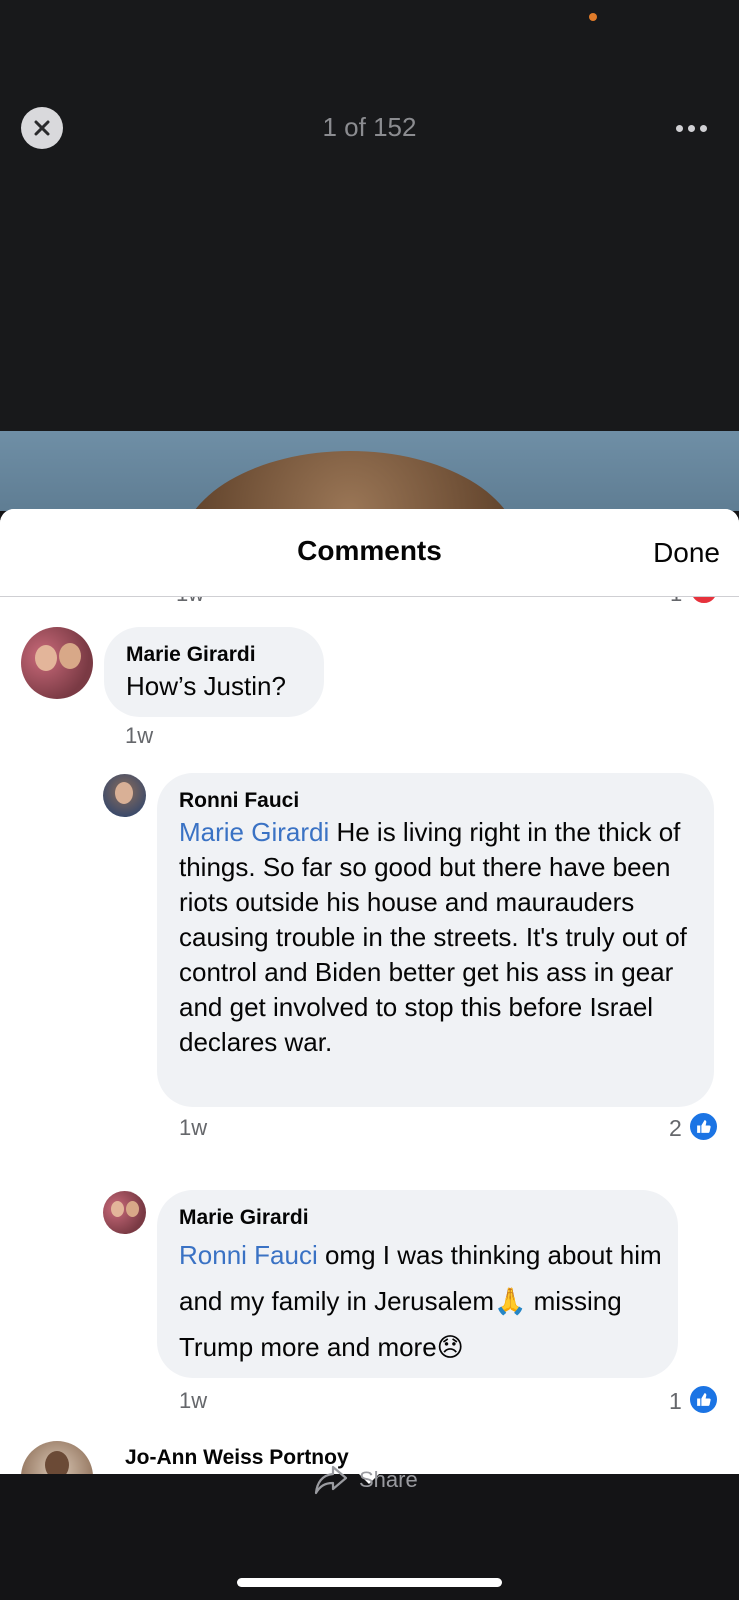 The image size is (739, 1600). What do you see at coordinates (369, 127) in the screenshot?
I see `photo-counter: 1 of 152` at bounding box center [369, 127].